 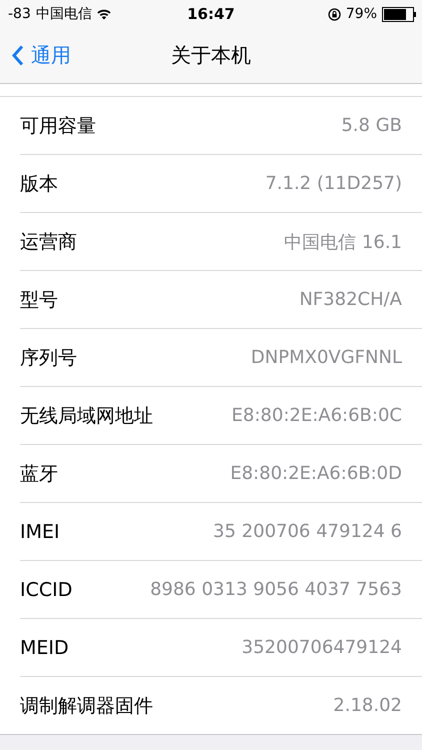 What do you see at coordinates (367, 705) in the screenshot?
I see `row-value: 2.18.02` at bounding box center [367, 705].